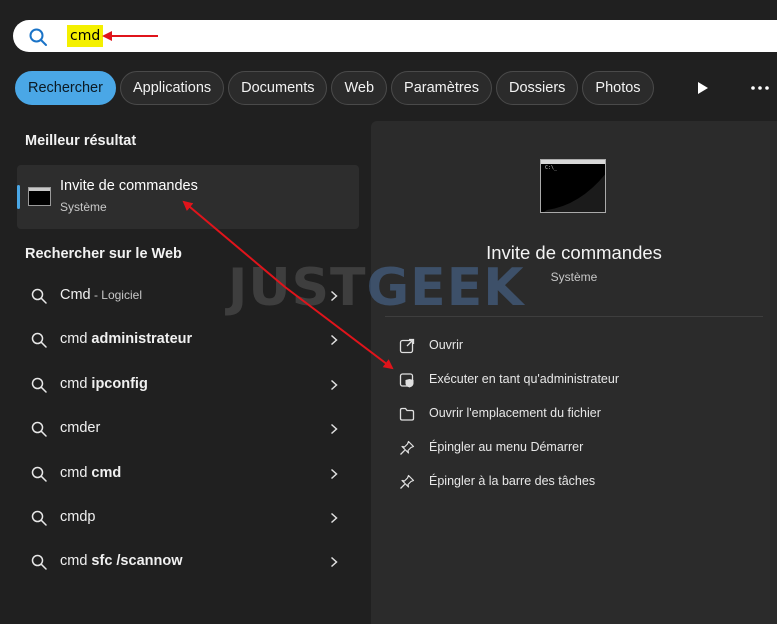  Describe the element at coordinates (39, 196) in the screenshot. I see `command-prompt-icon` at that location.